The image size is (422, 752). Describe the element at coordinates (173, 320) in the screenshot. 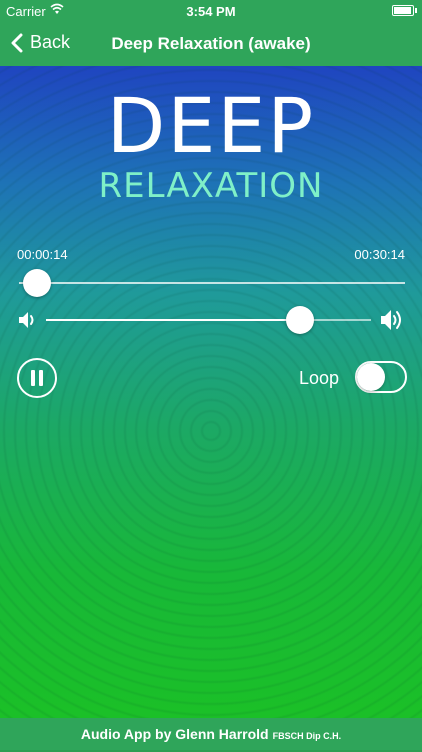

I see `volume-slider-fill` at that location.